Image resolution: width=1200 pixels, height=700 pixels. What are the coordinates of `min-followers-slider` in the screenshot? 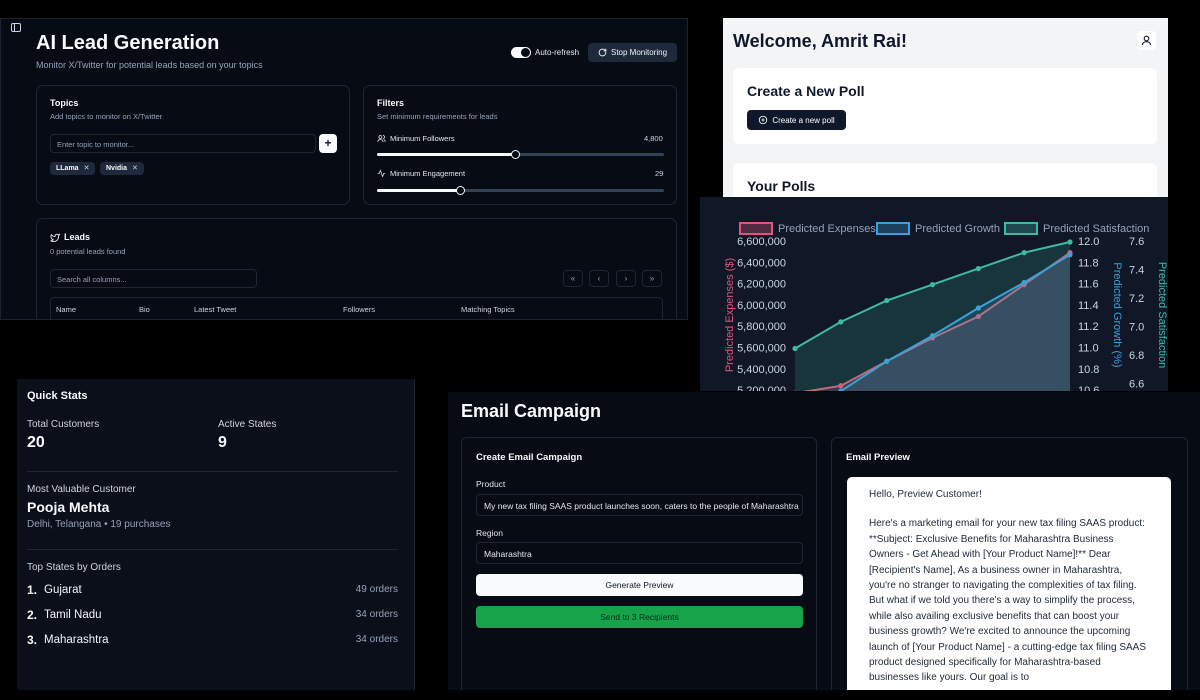 It's located at (520, 154).